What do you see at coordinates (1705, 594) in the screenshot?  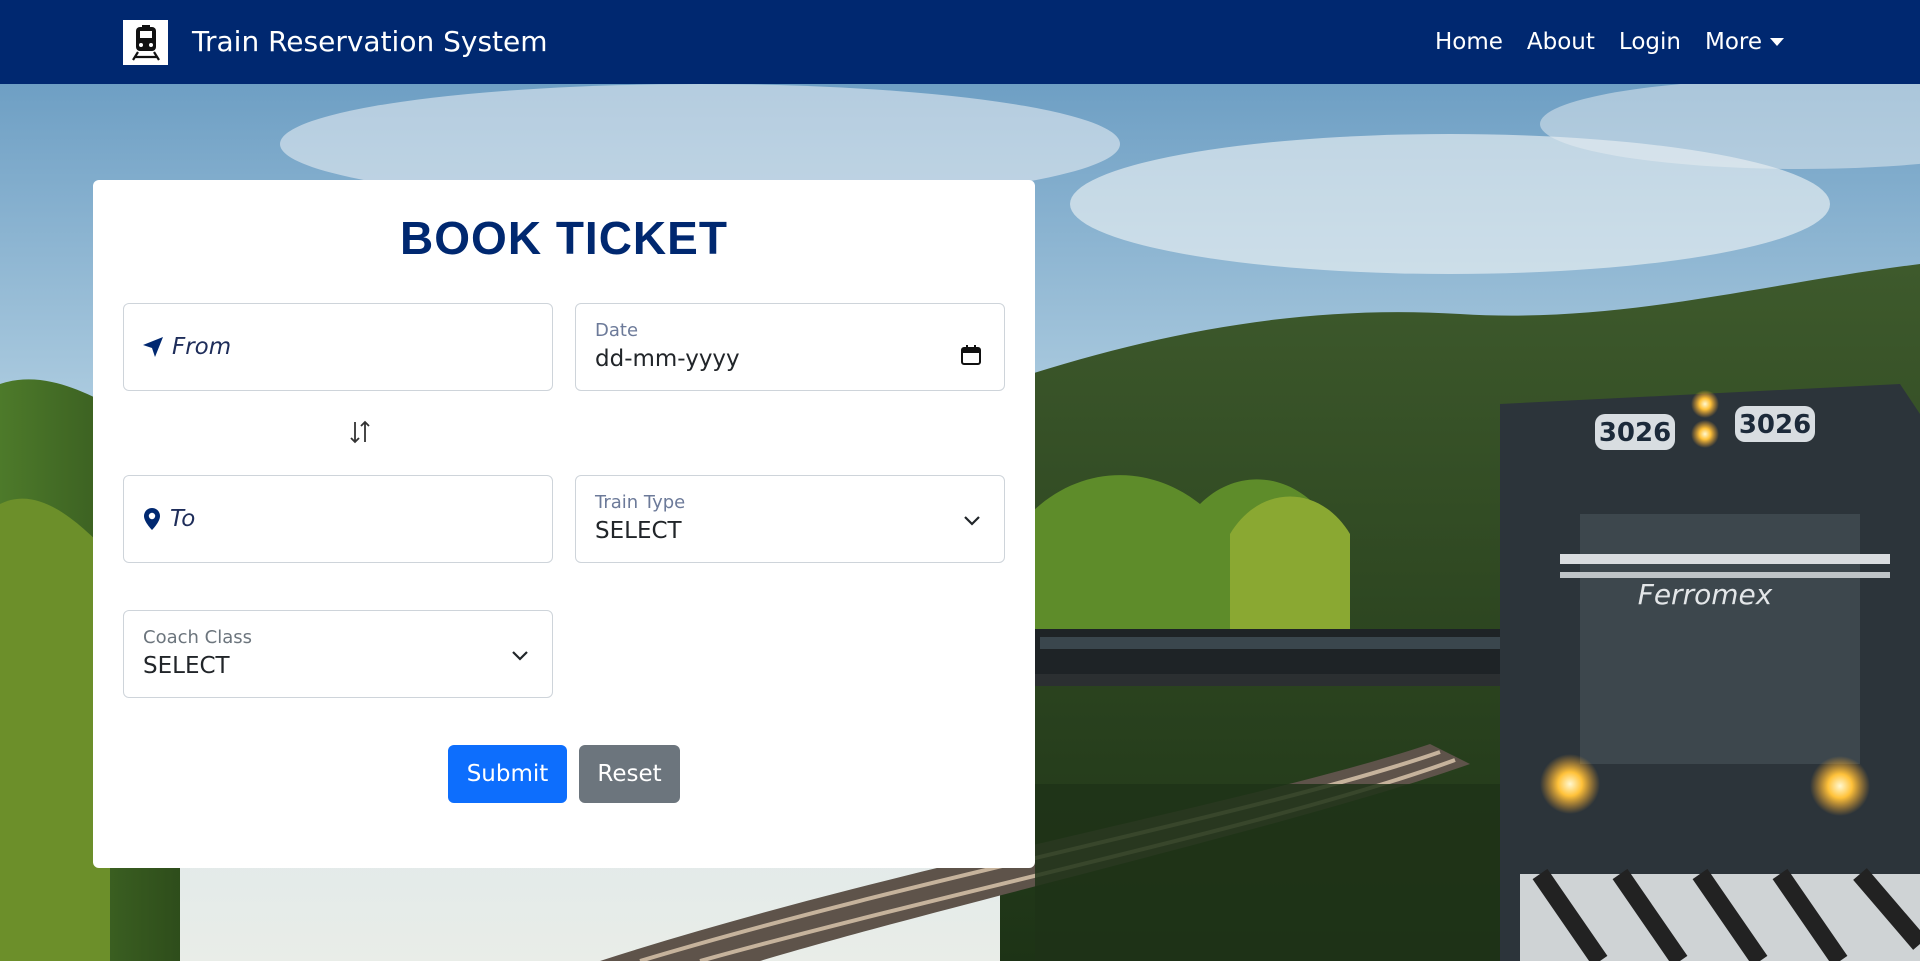 I see `locomotive-brand: Ferromex` at bounding box center [1705, 594].